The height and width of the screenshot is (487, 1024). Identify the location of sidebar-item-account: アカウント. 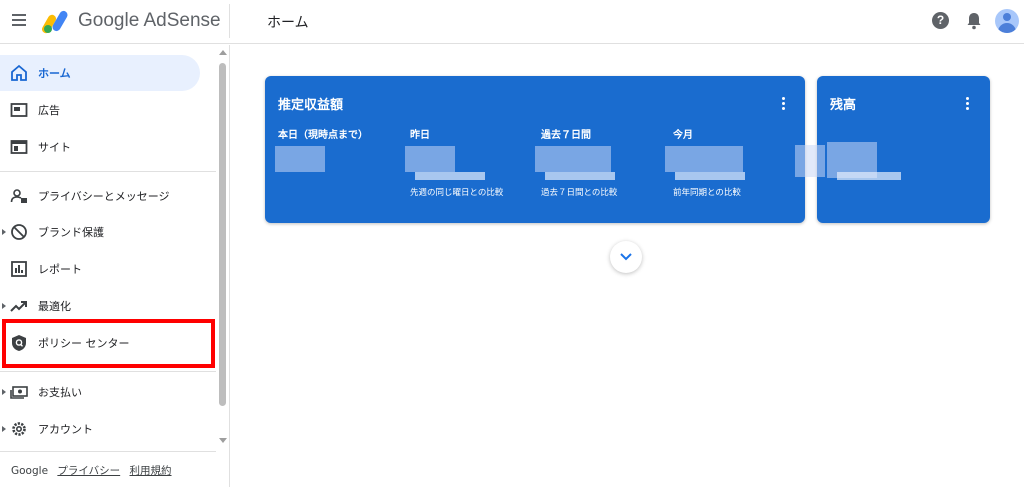
(100, 429).